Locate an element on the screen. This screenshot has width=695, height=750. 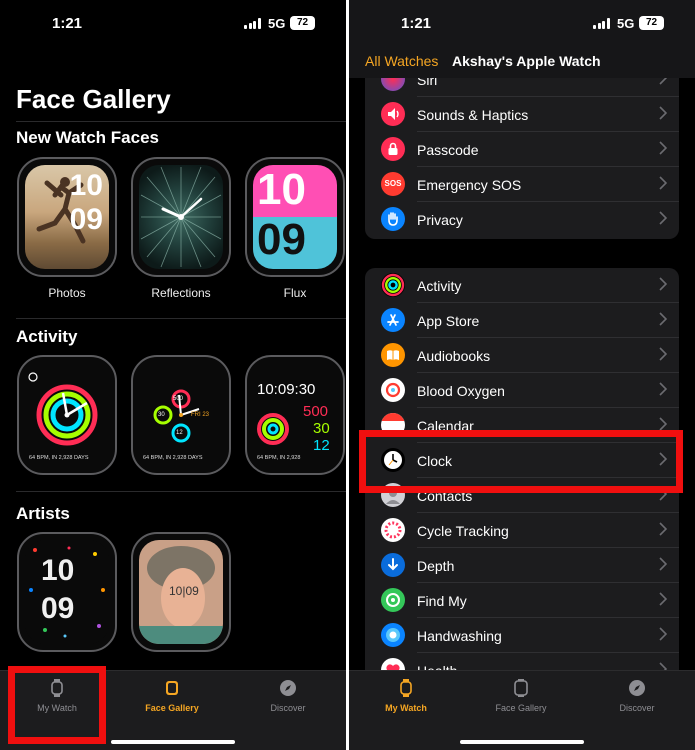
watch-face-artist-confetti: 10 09 is located at coordinates (67, 592).